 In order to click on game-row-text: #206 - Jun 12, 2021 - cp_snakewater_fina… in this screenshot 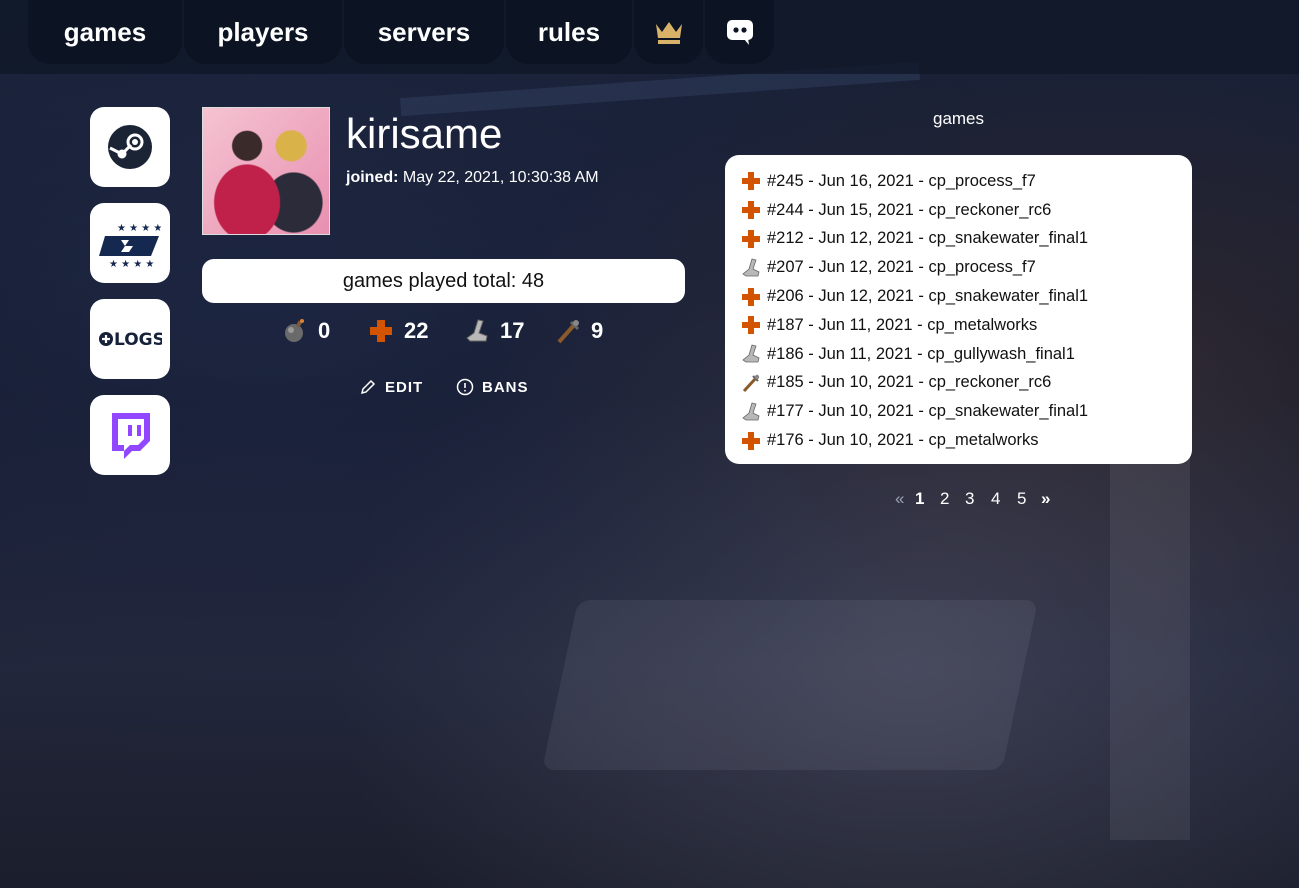, I will do `click(928, 296)`.